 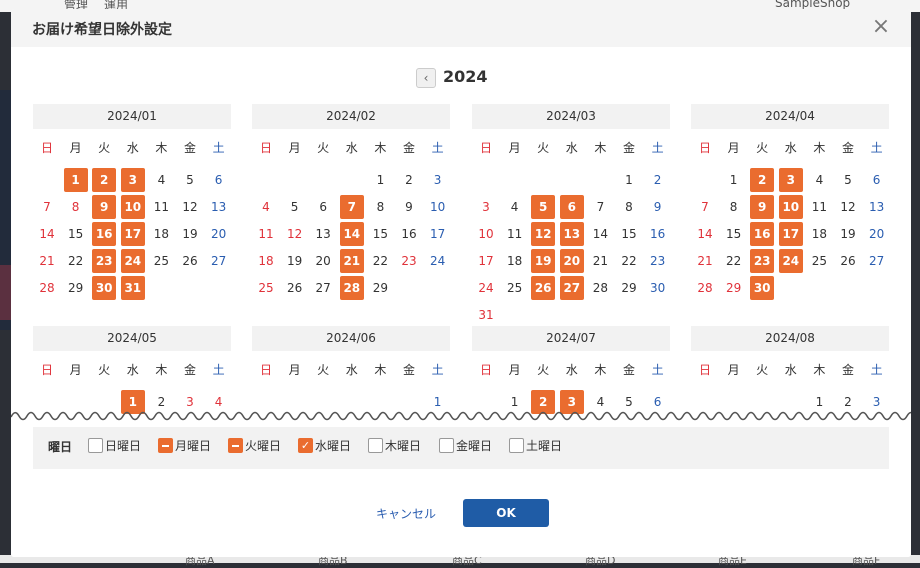 What do you see at coordinates (305, 445) in the screenshot?
I see `checkbox: ✓` at bounding box center [305, 445].